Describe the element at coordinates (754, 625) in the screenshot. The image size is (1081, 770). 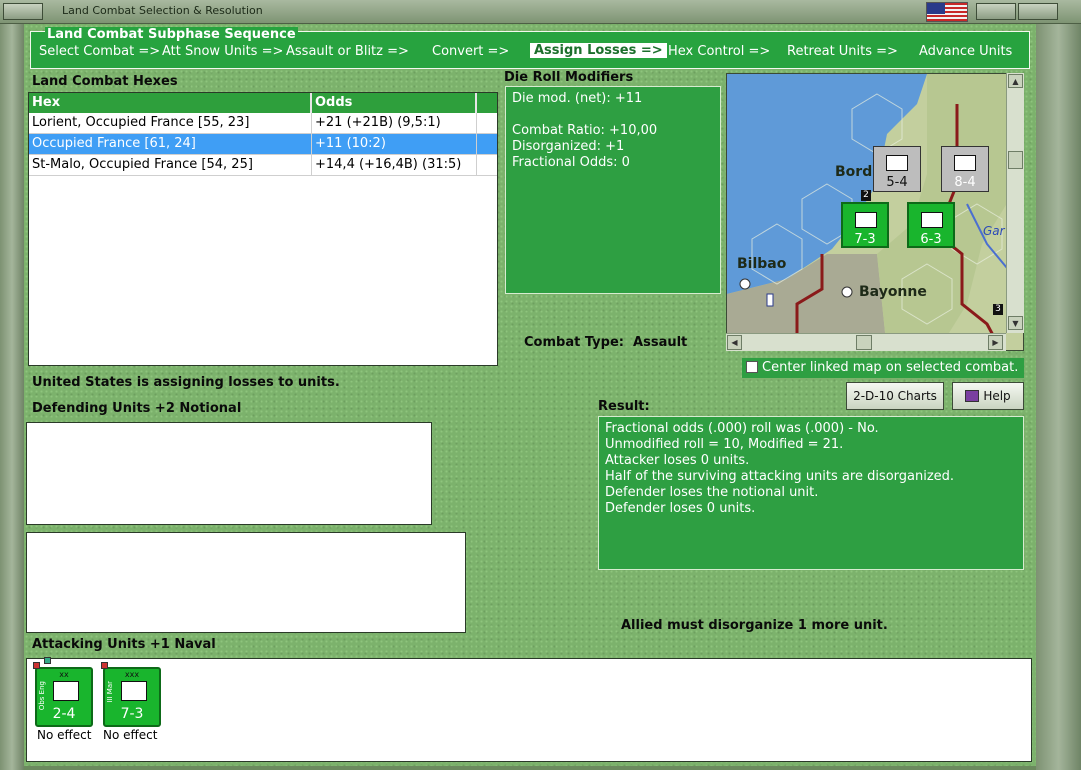
I see `disorganize-notice: Allied must disorganize 1 more unit.` at that location.